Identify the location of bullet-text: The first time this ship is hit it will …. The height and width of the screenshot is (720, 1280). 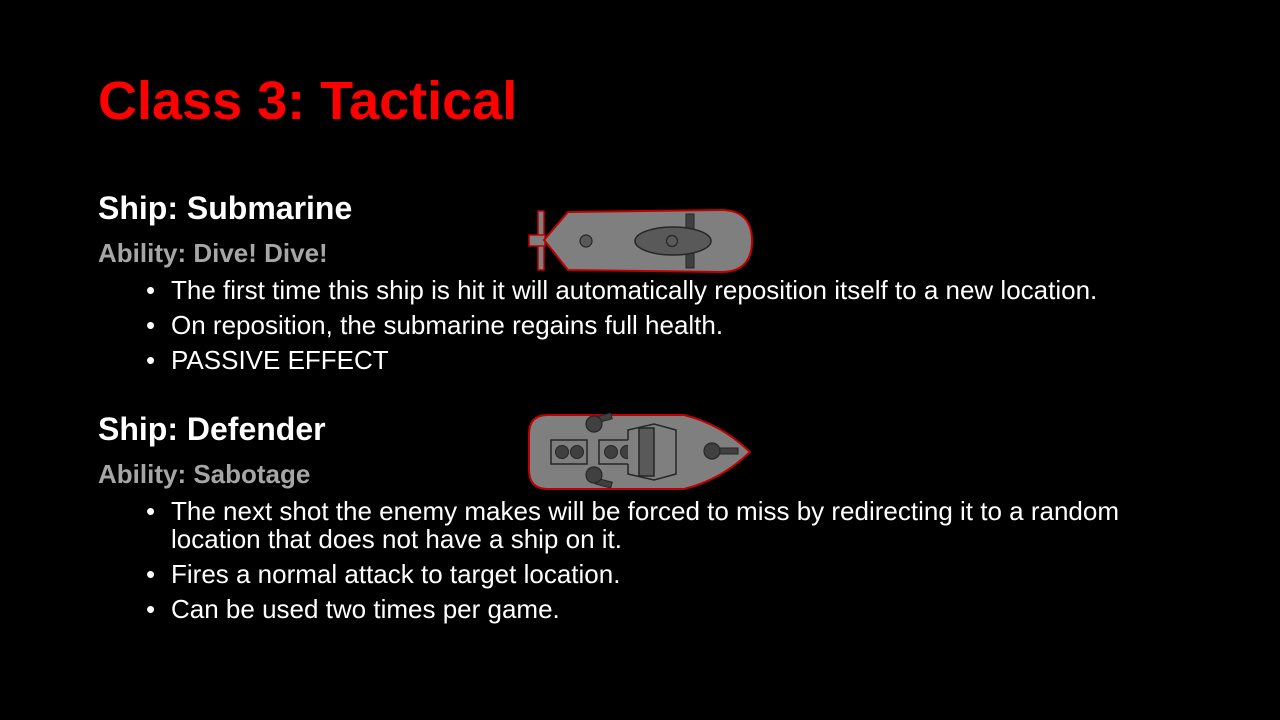
(634, 290).